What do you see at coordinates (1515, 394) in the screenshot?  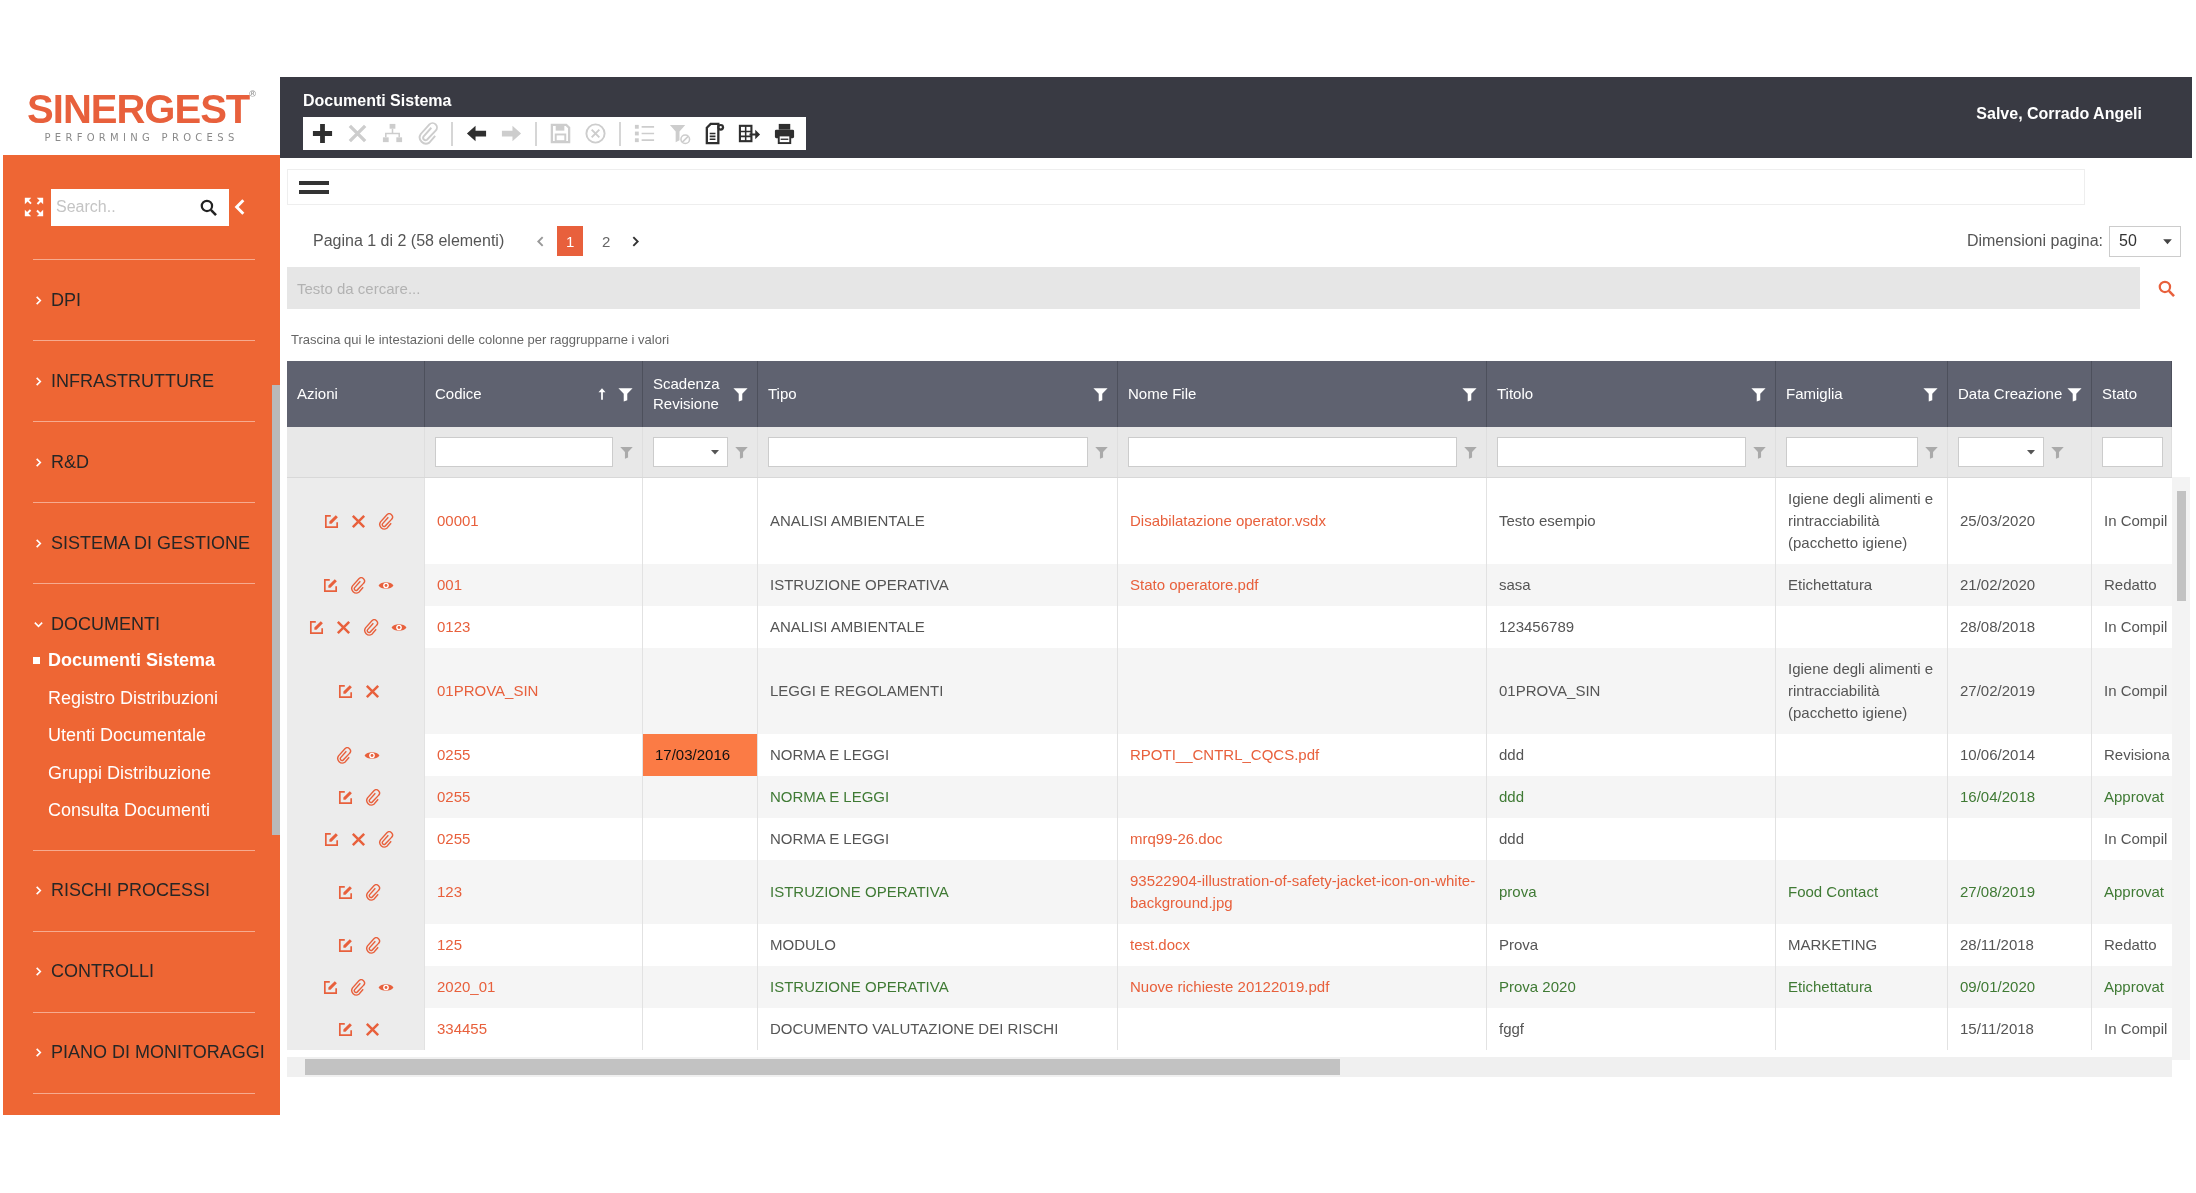 I see `column-header: Titolo` at bounding box center [1515, 394].